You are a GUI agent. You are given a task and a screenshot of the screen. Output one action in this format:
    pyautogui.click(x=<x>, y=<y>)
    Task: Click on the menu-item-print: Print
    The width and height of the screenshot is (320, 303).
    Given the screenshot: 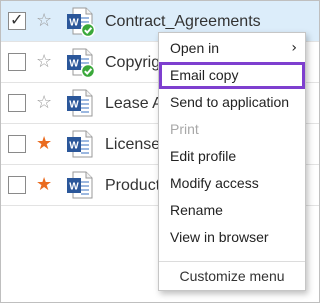 What is the action you would take?
    pyautogui.click(x=232, y=129)
    